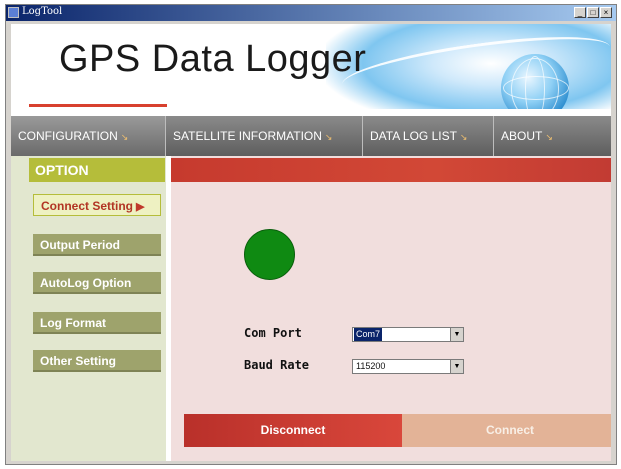 The image size is (621, 469). Describe the element at coordinates (213, 59) in the screenshot. I see `app-title: GPS Data Logger` at that location.